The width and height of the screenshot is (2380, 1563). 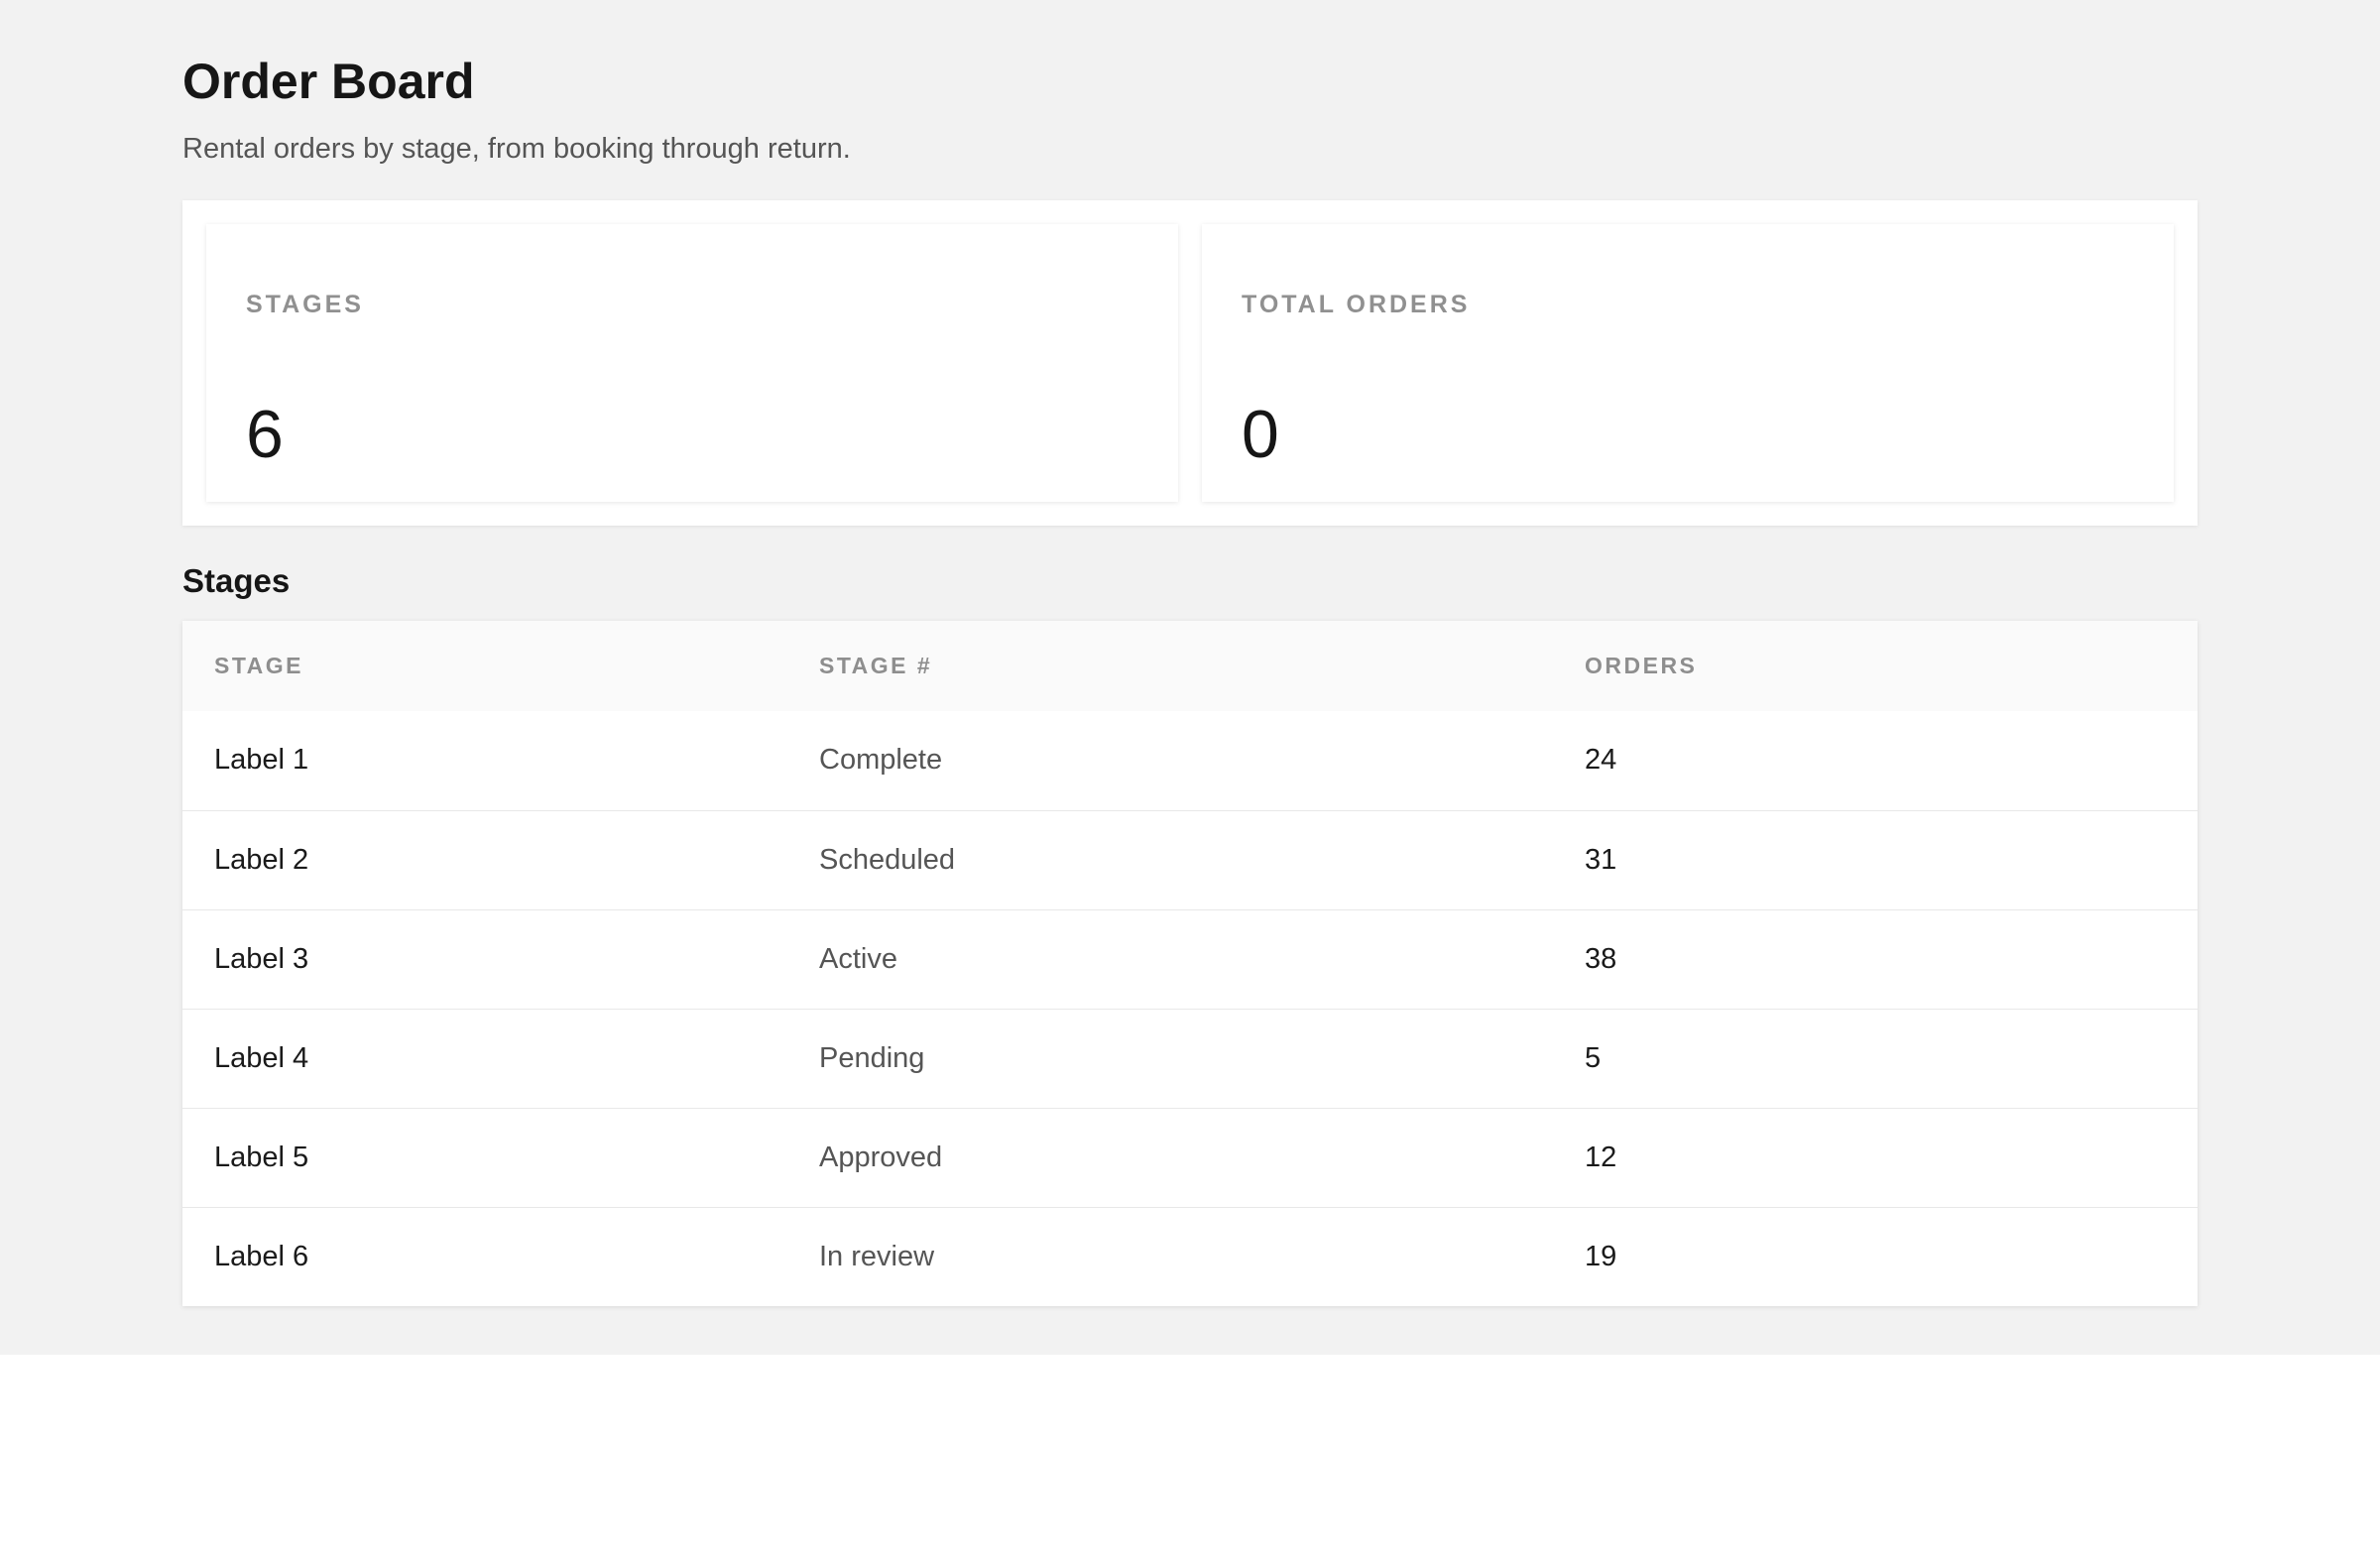 I want to click on table-row: Label 2 Scheduled 31, so click(x=1190, y=860).